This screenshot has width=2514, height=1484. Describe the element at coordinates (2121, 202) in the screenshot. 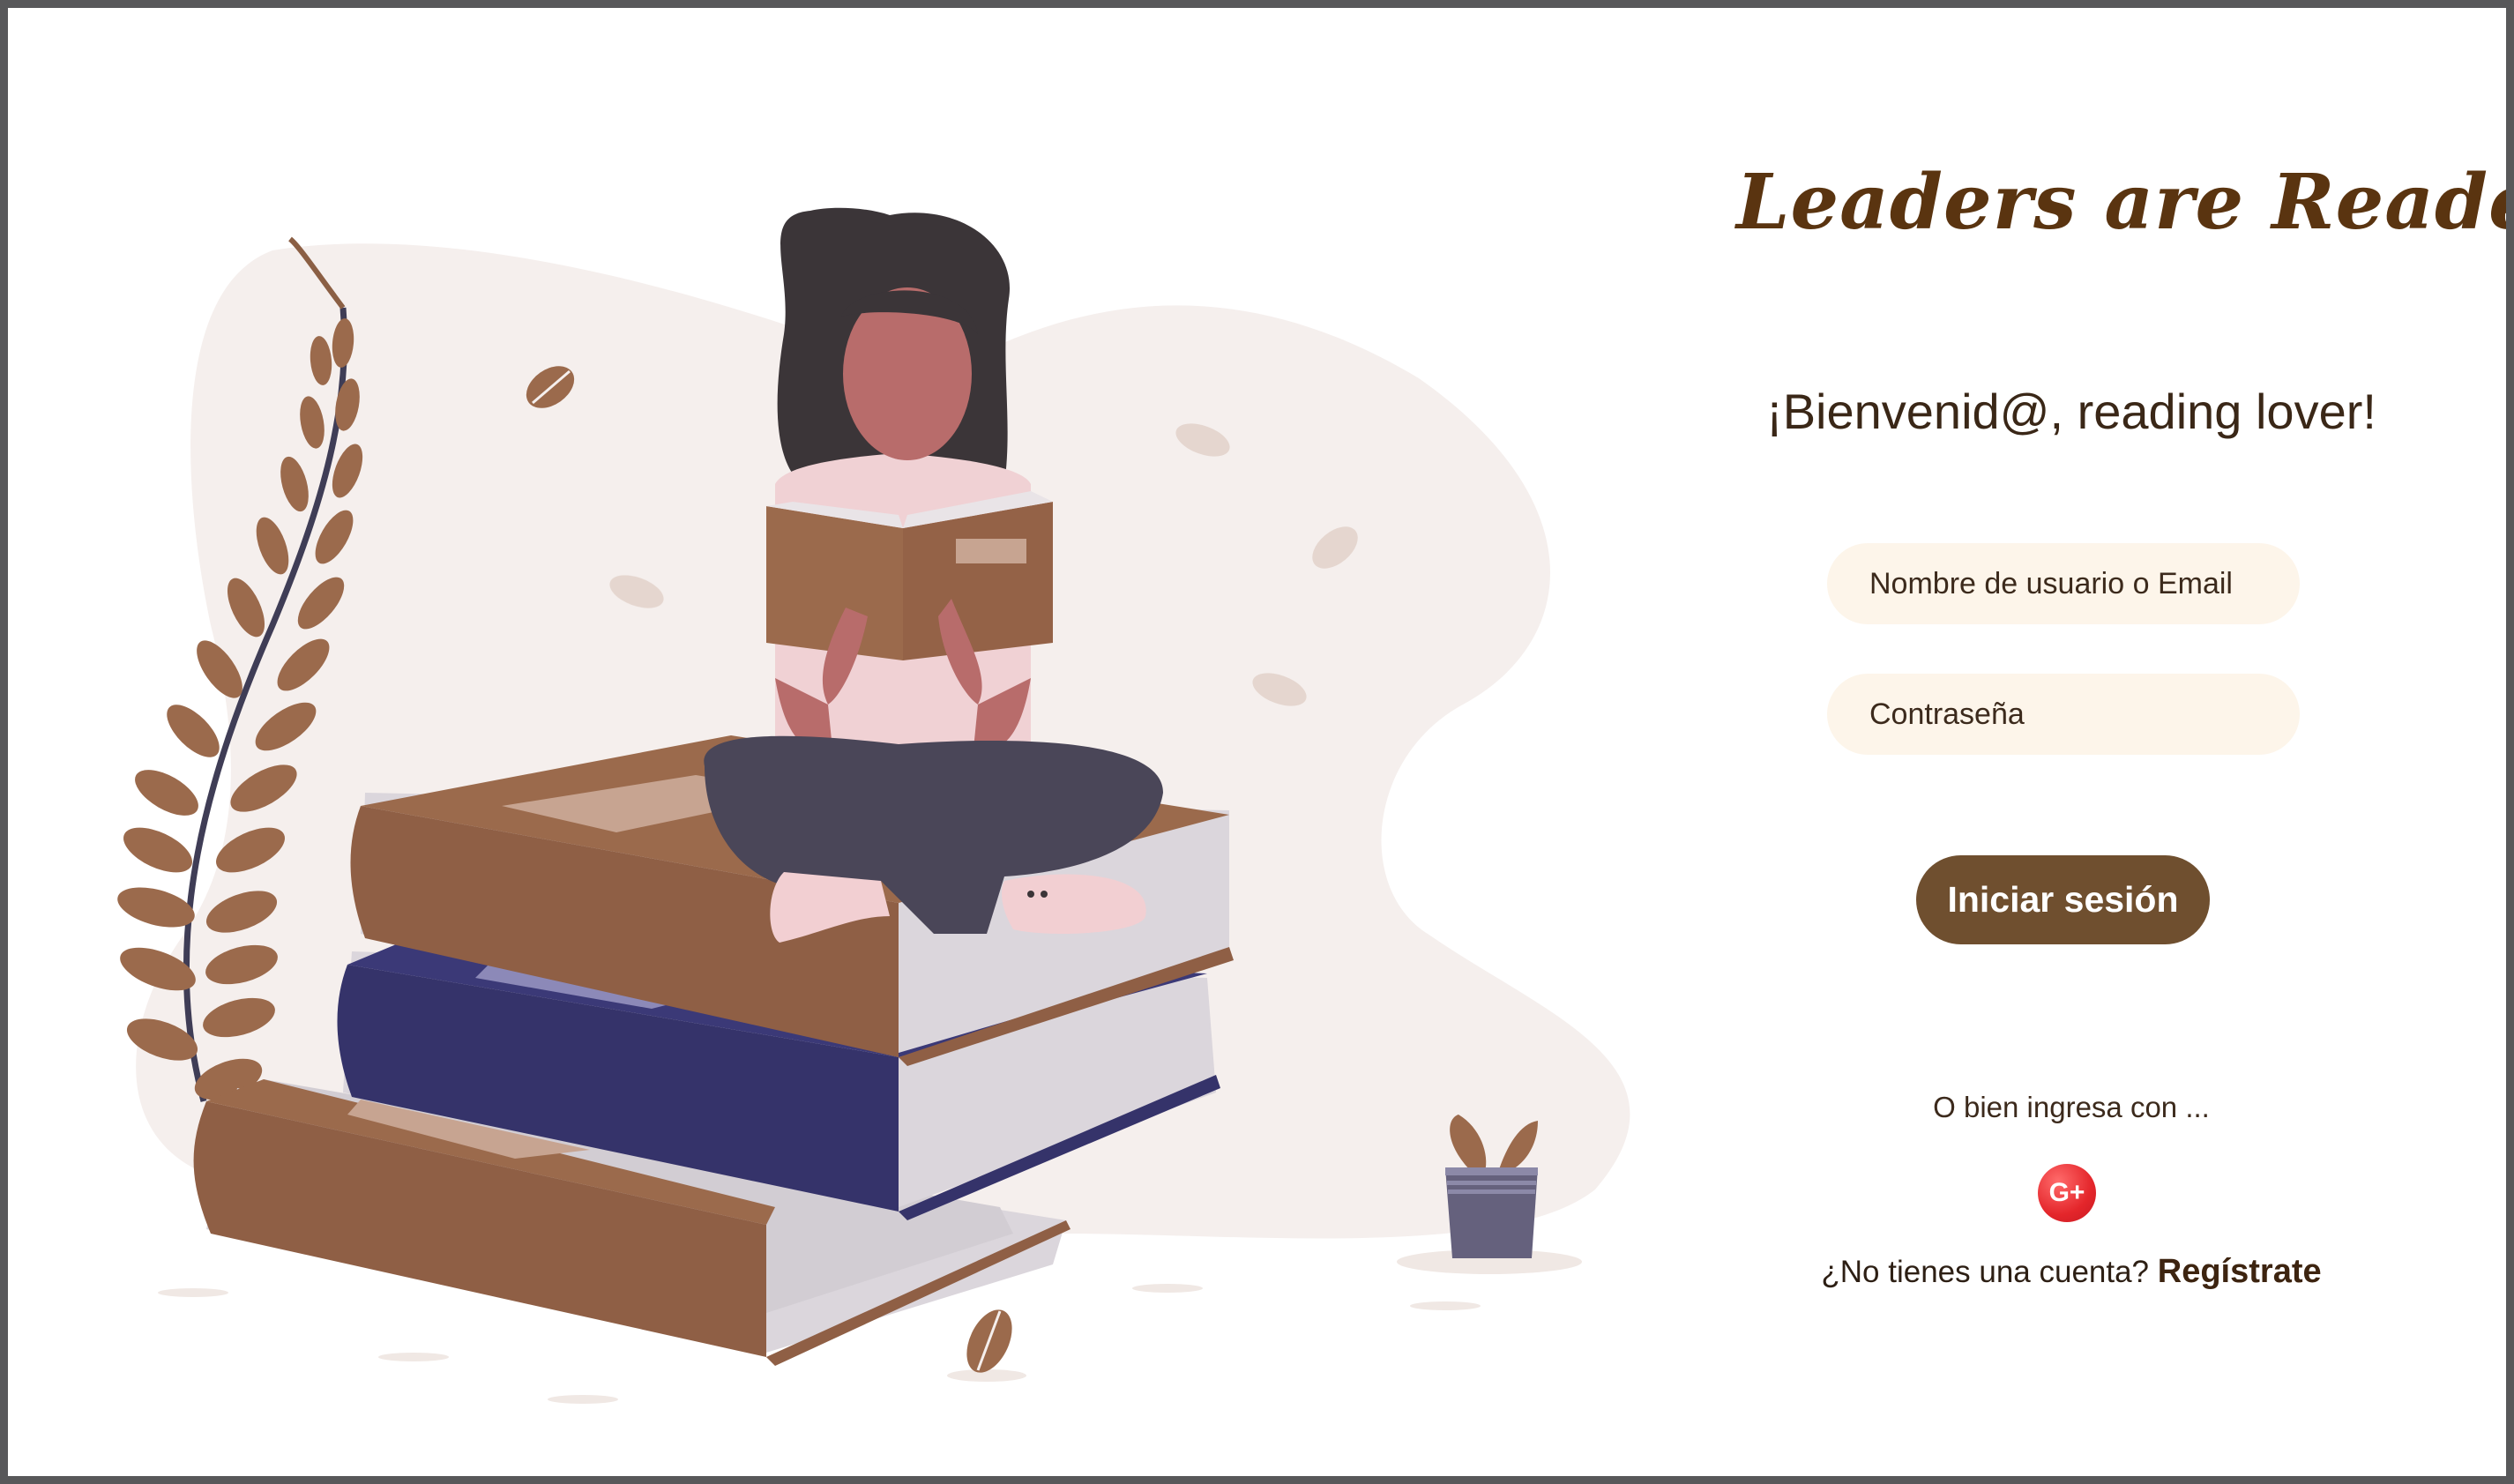

I see `brand-title: Leaders are Readers` at that location.